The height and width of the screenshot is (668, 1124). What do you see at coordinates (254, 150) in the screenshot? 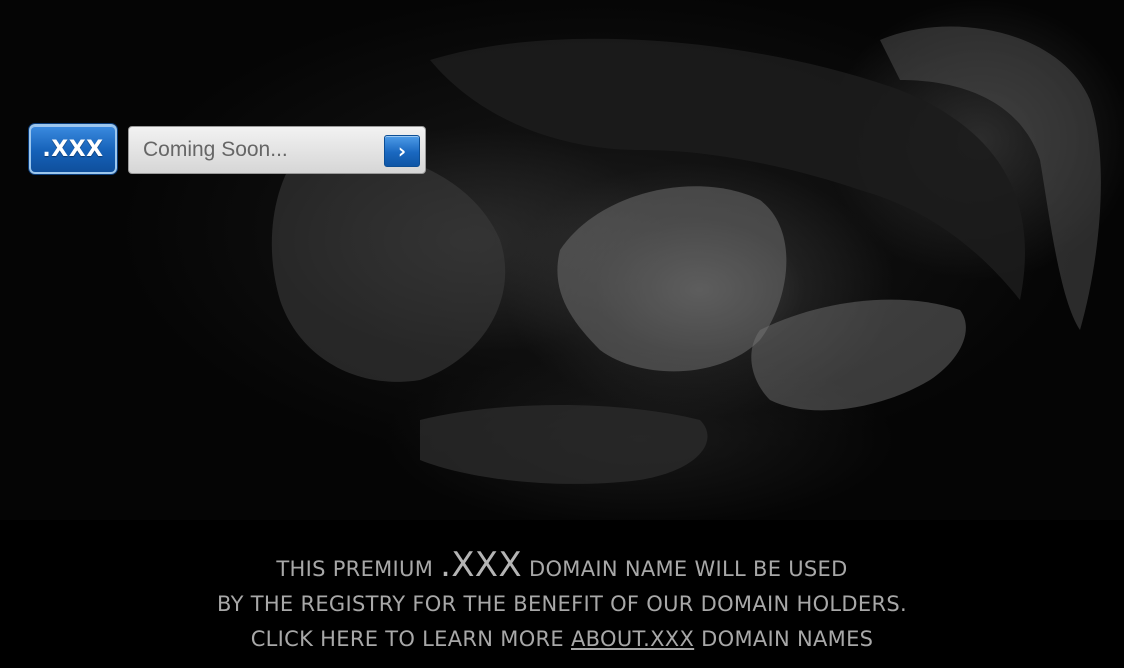
I see `search-input` at bounding box center [254, 150].